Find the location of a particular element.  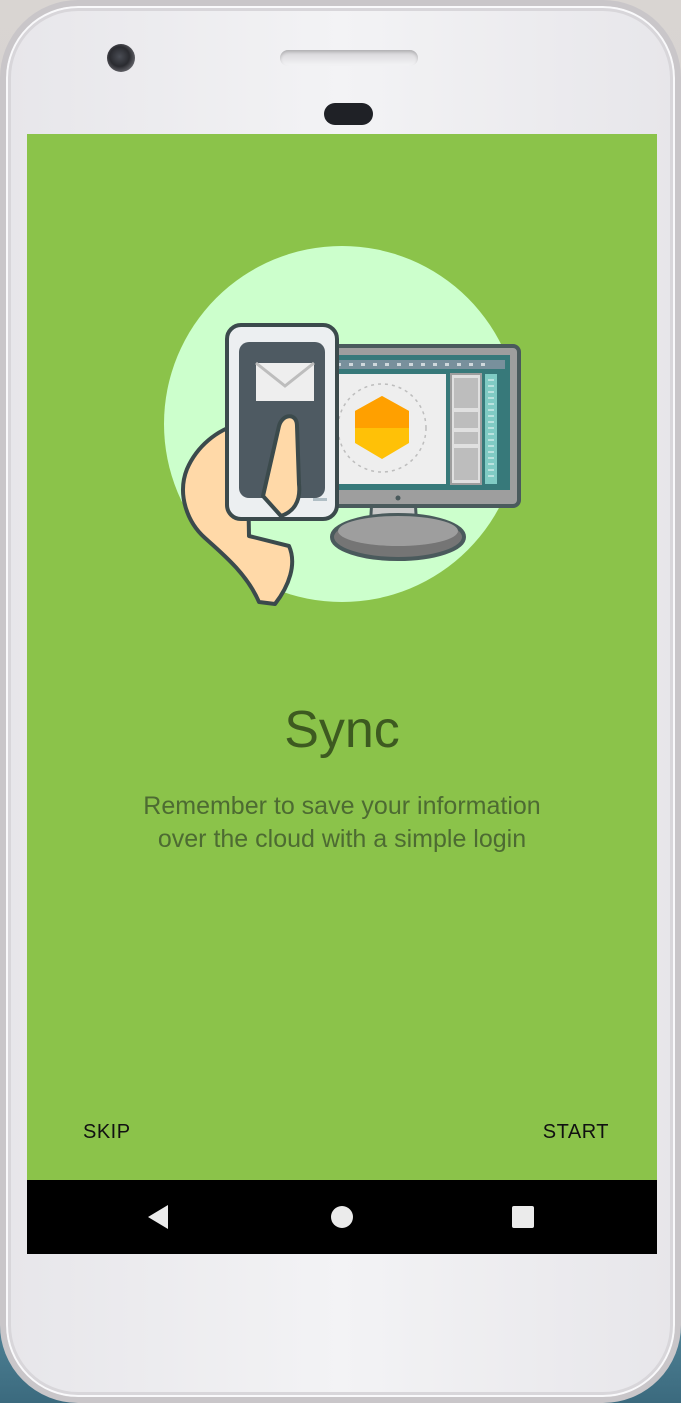

recents-square-icon is located at coordinates (523, 1217).